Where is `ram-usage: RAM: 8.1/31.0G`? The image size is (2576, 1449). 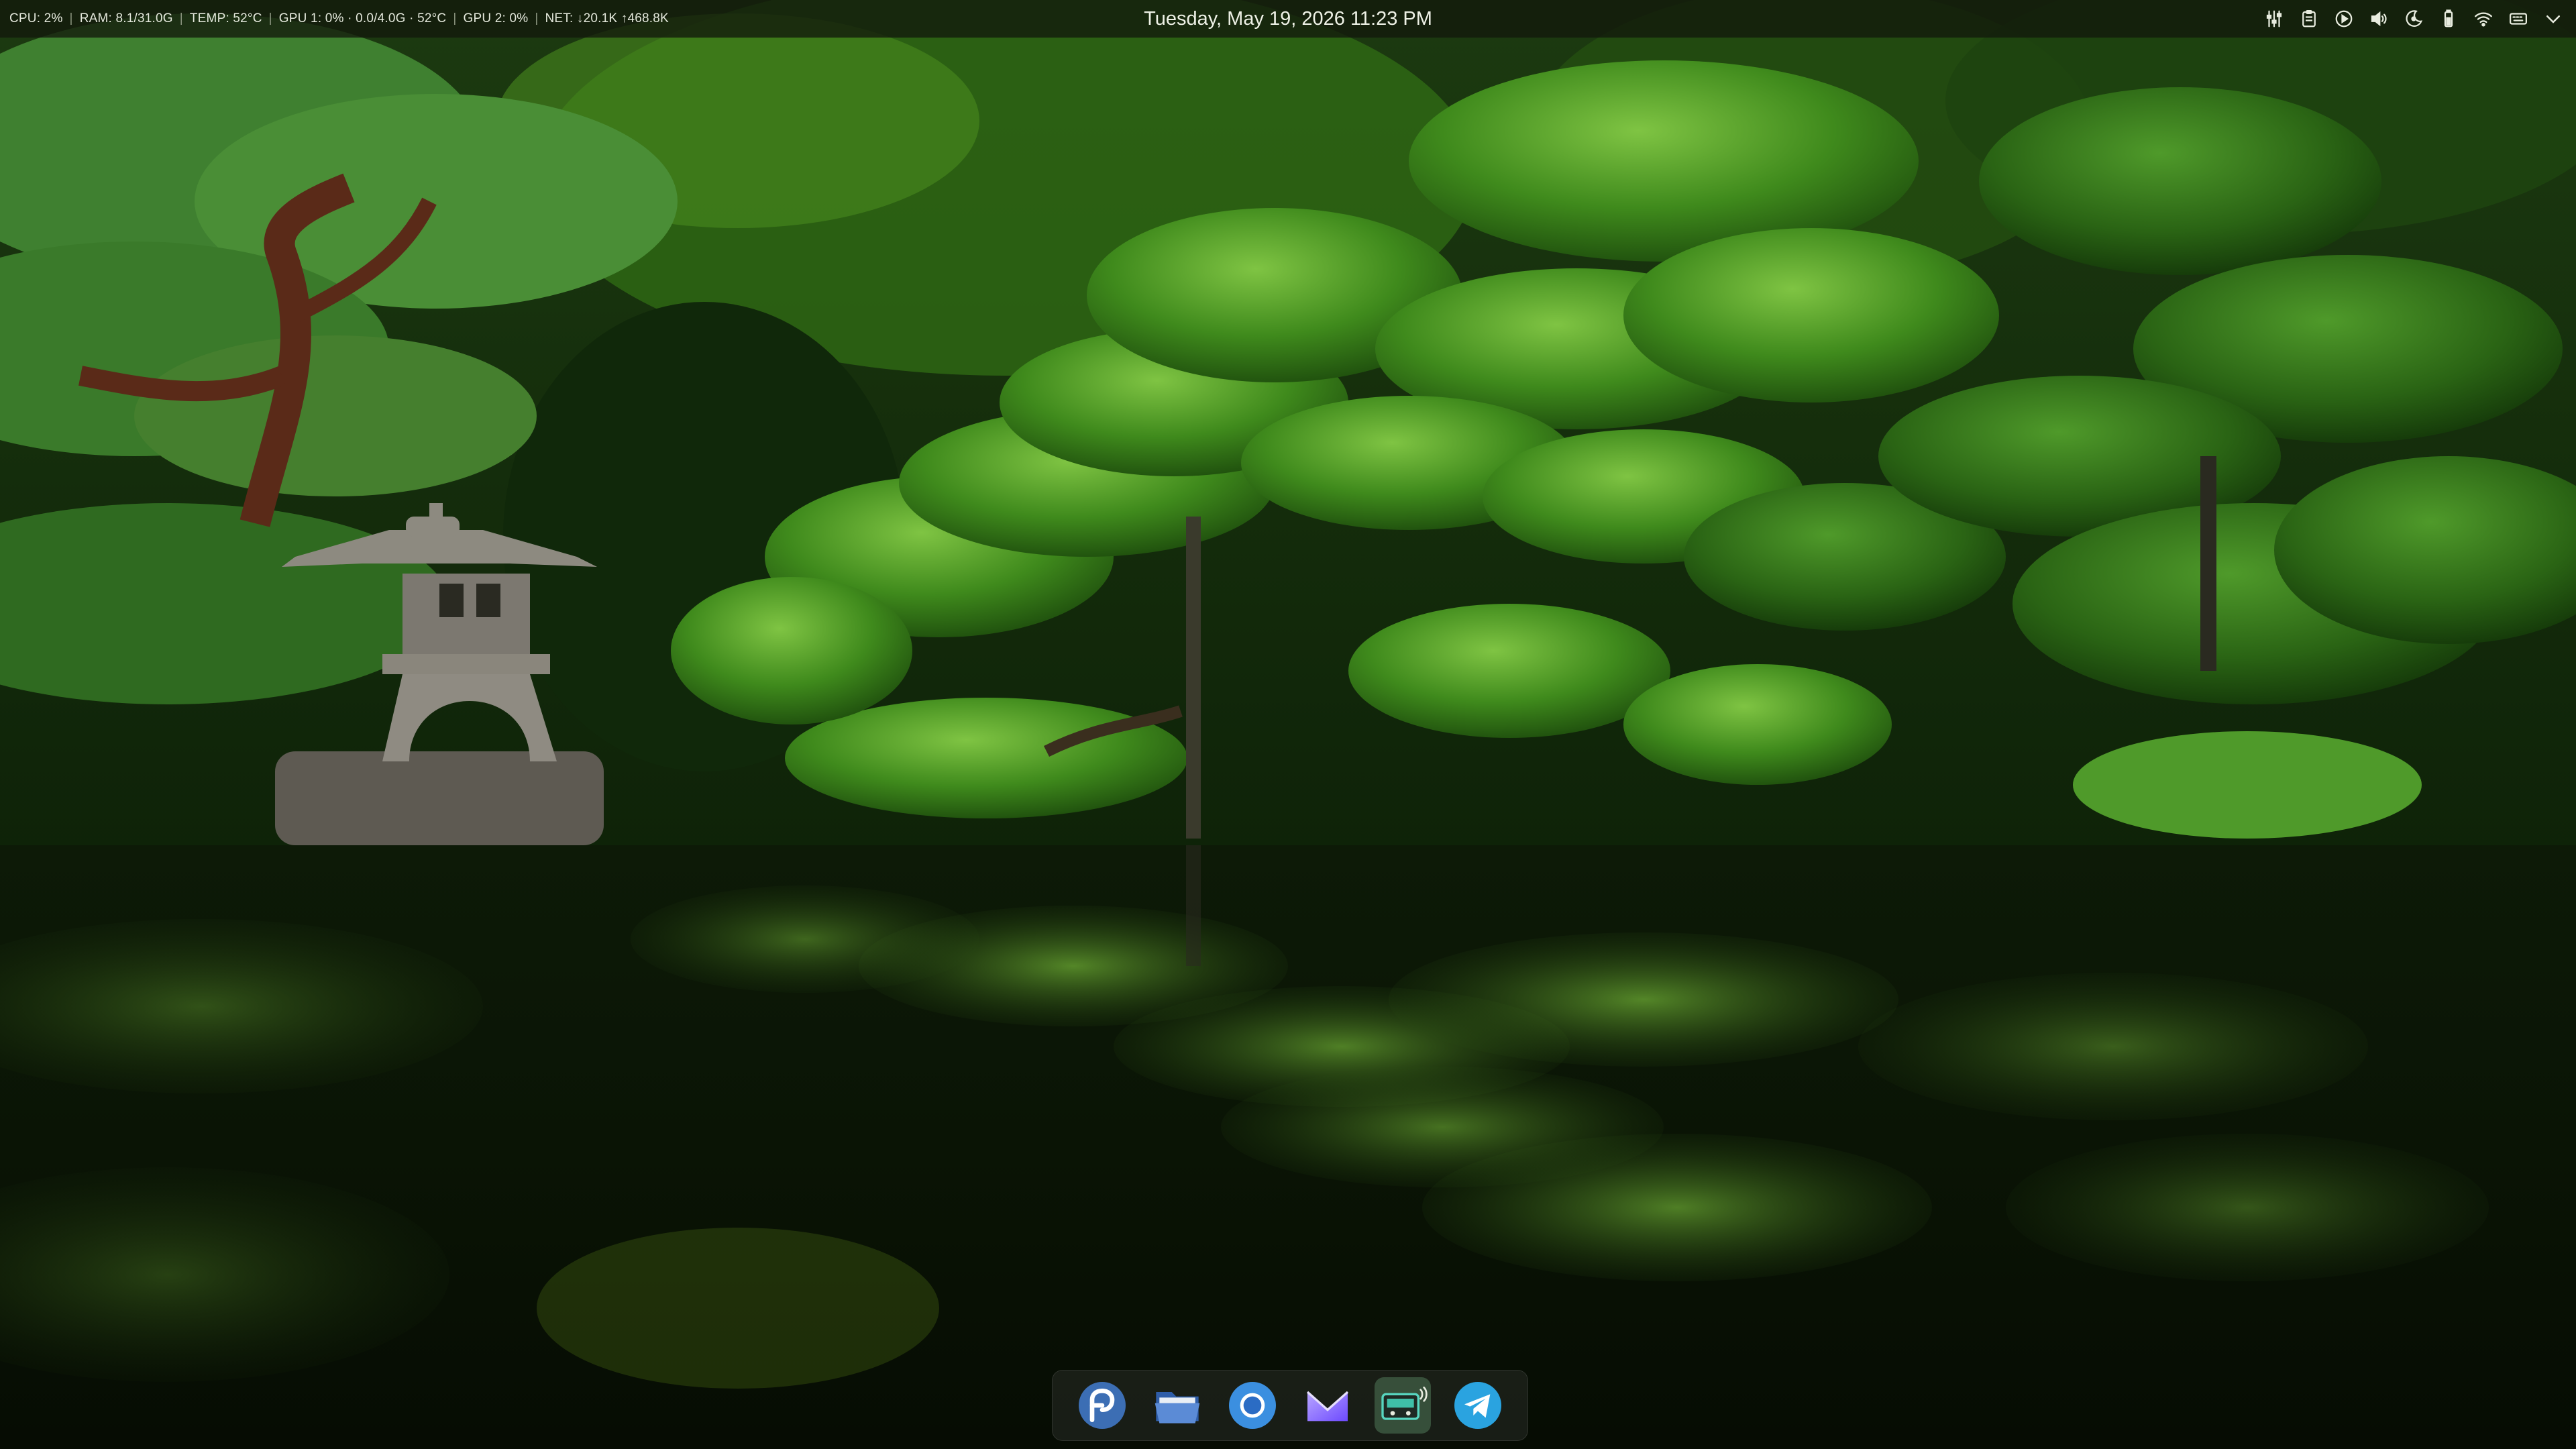
ram-usage: RAM: 8.1/31.0G is located at coordinates (126, 18).